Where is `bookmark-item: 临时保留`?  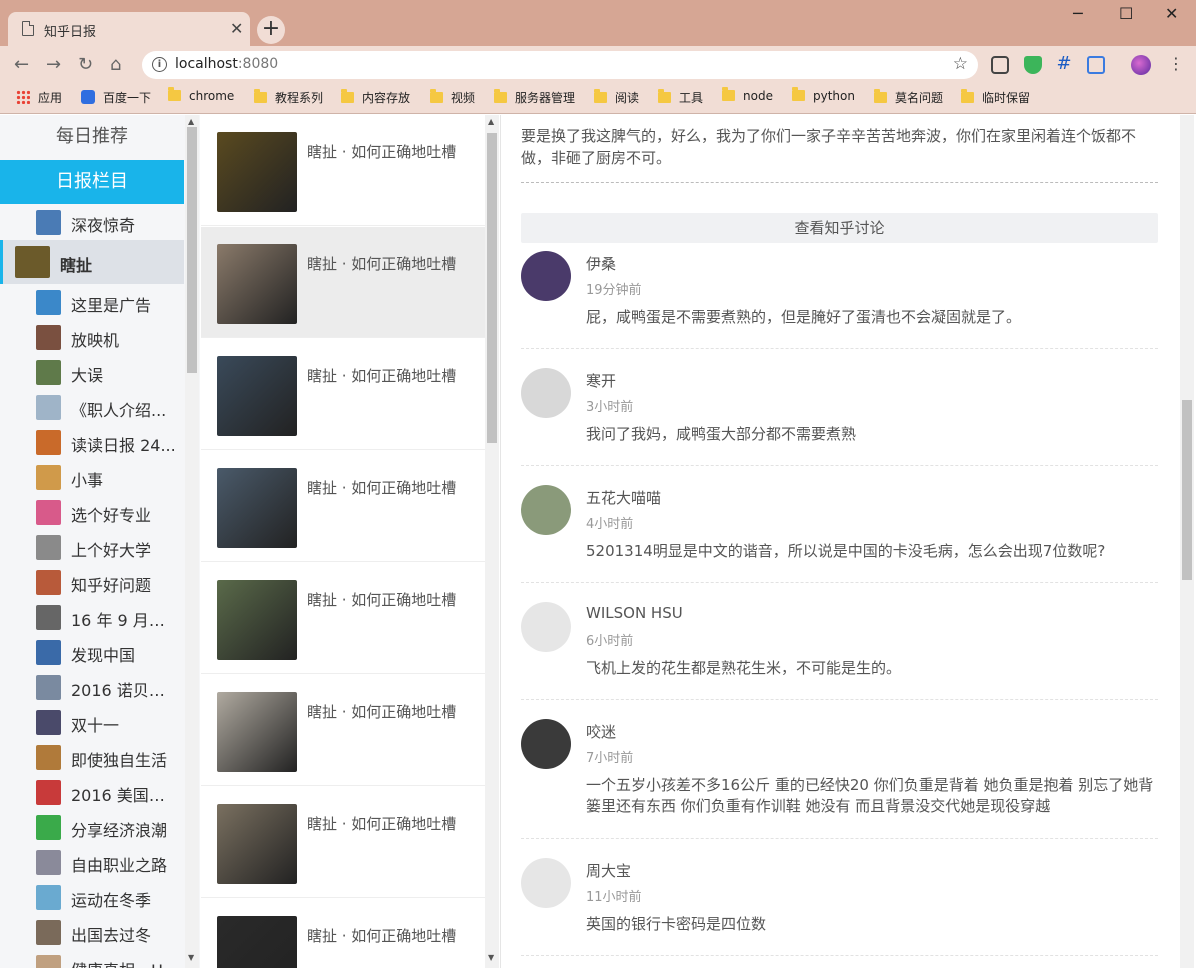 bookmark-item: 临时保留 is located at coordinates (995, 99).